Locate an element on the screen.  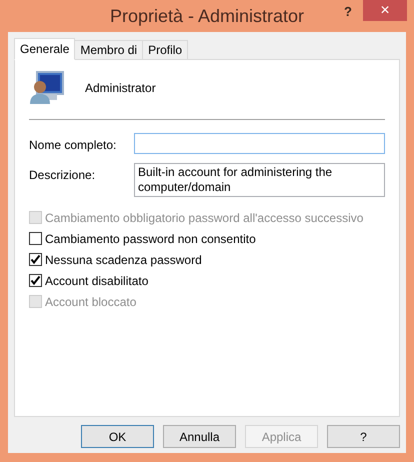
window-title: Proprietà - Administrator is located at coordinates (207, 16).